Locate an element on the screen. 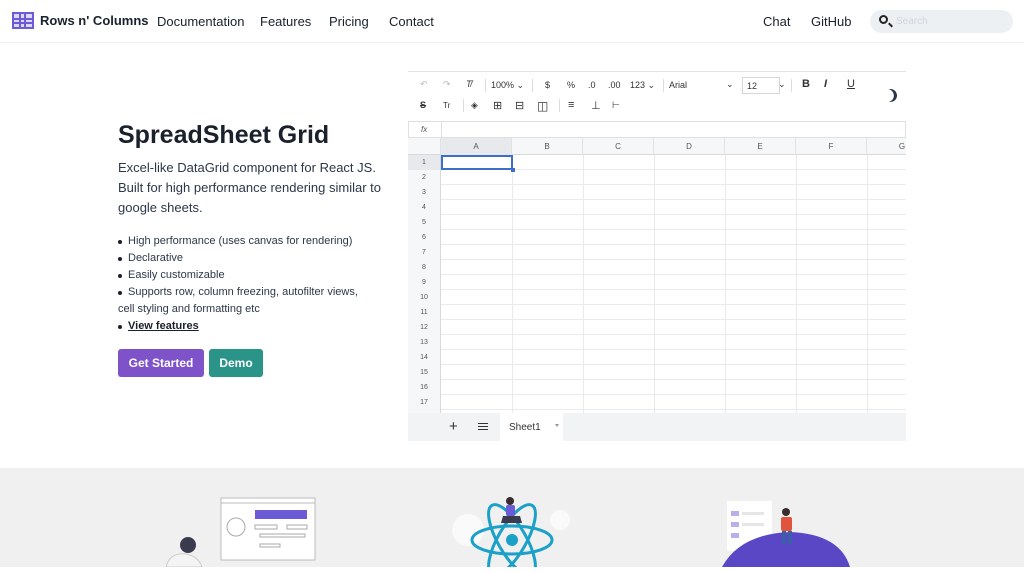 This screenshot has height=572, width=1024. get-started-button: Get Started is located at coordinates (161, 363).